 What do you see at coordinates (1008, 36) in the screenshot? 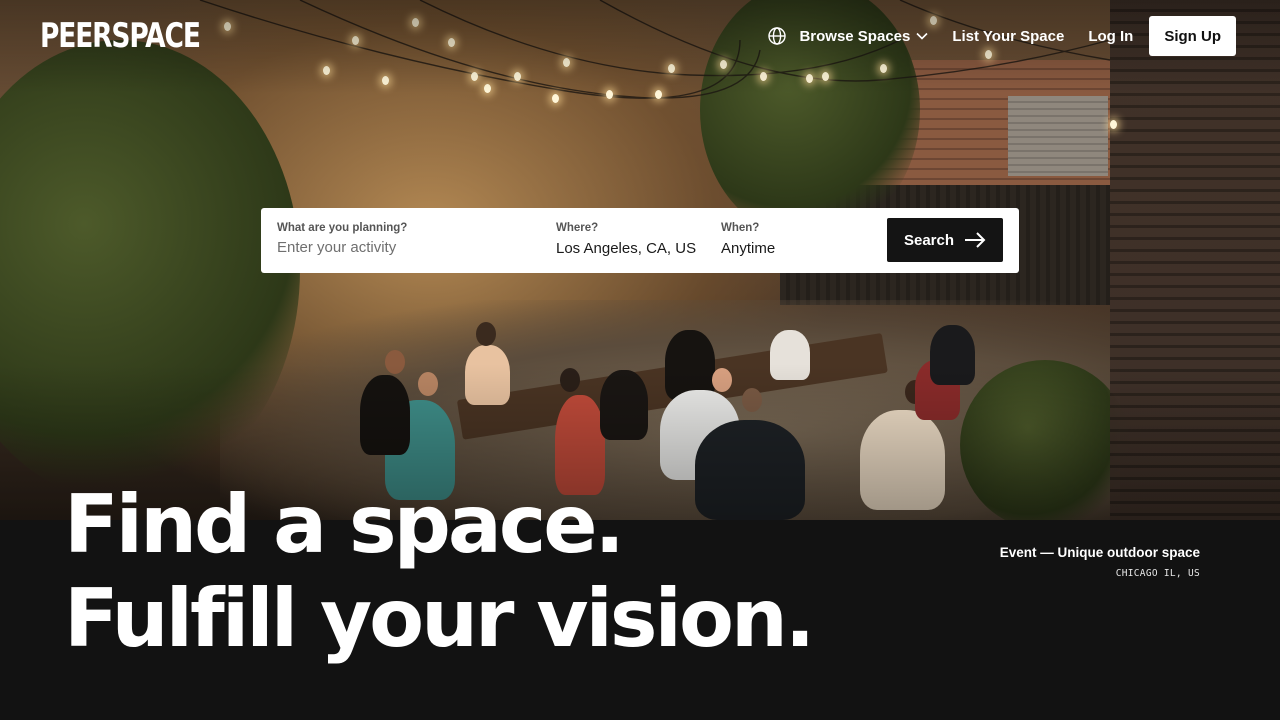
I see `list-your-space-link: List Your Space` at bounding box center [1008, 36].